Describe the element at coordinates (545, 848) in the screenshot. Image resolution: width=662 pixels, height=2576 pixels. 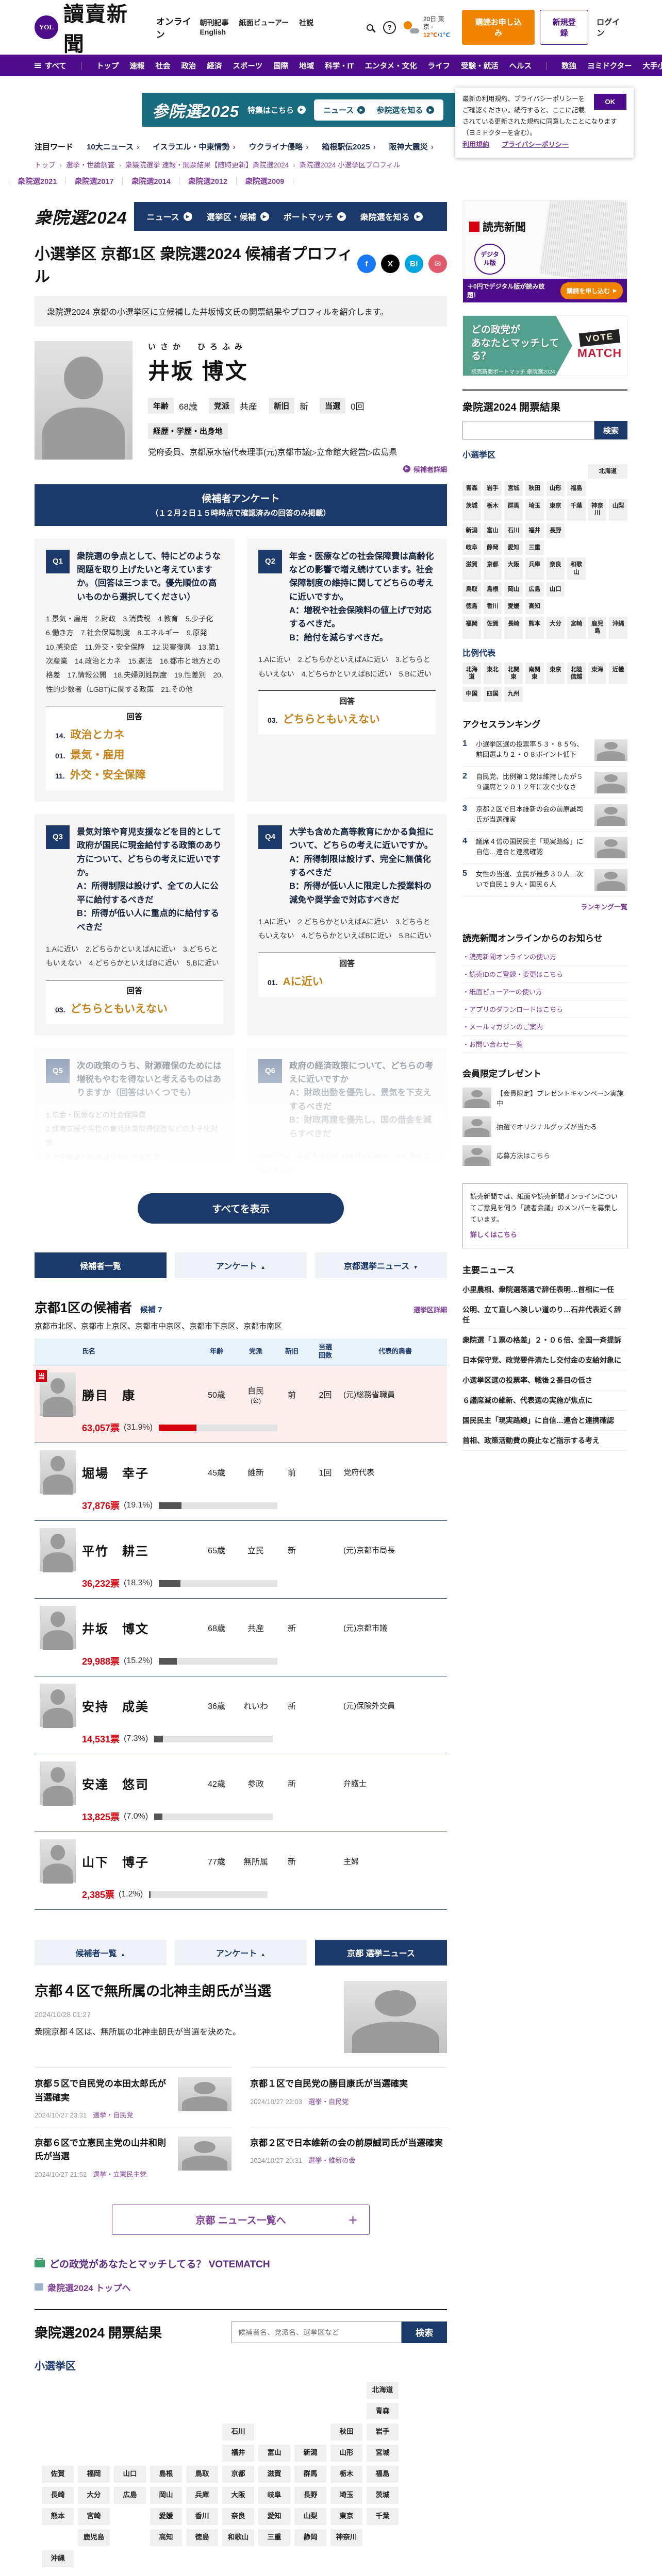
I see `ranking-item: 4 議席４倍の国民民主「現実路線」に自信…連合と連携確認` at that location.